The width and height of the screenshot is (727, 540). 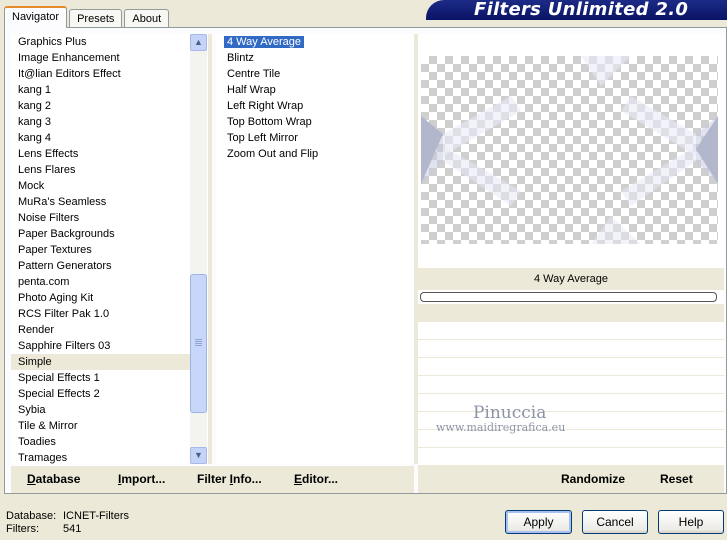 What do you see at coordinates (101, 426) in the screenshot?
I see `category-item: Tile & Mirror` at bounding box center [101, 426].